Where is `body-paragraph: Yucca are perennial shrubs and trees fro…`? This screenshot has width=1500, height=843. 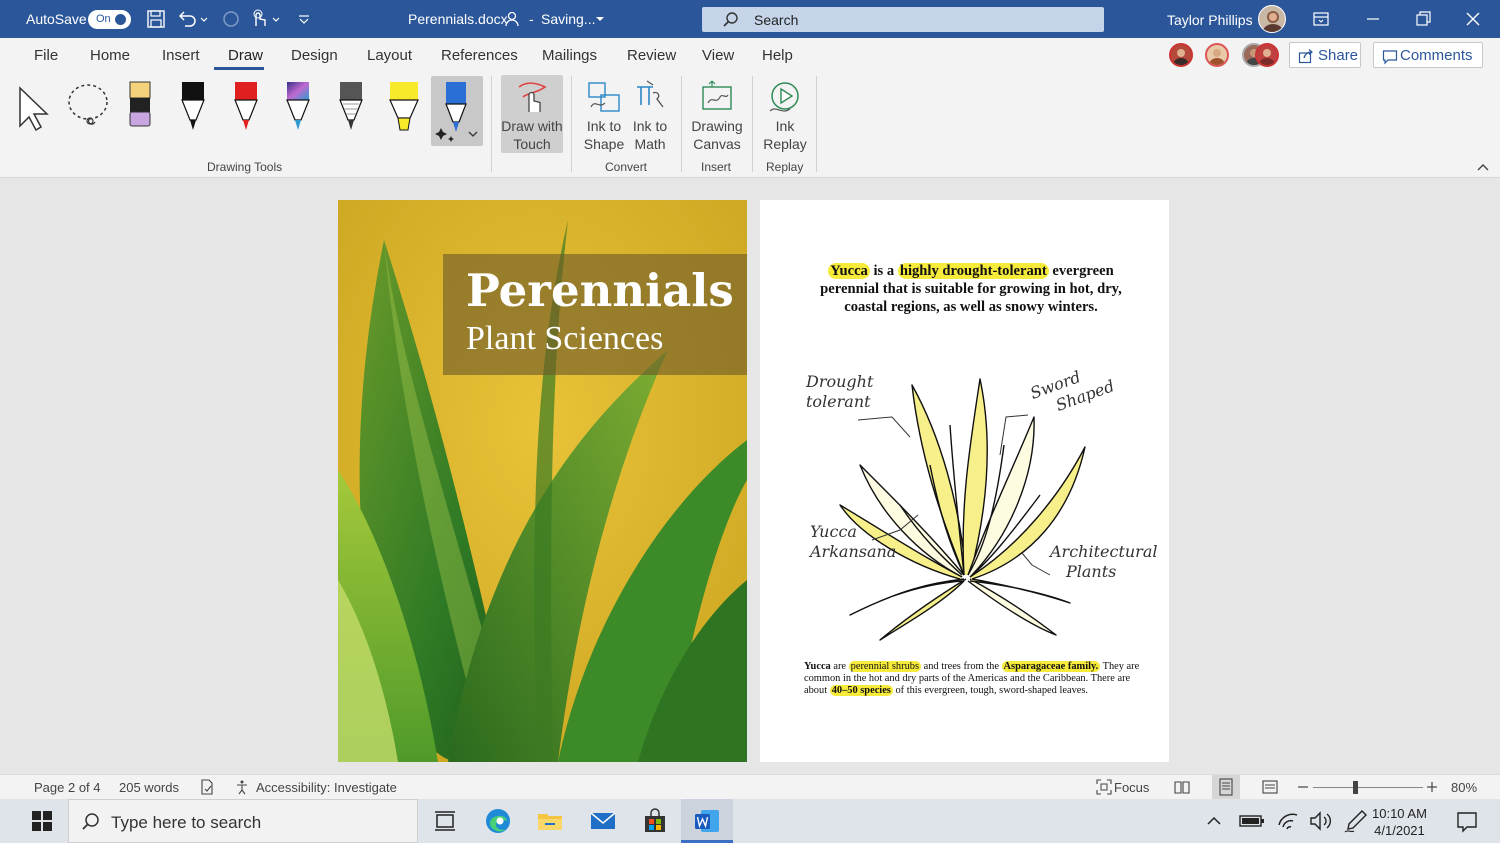 body-paragraph: Yucca are perennial shrubs and trees fro… is located at coordinates (975, 678).